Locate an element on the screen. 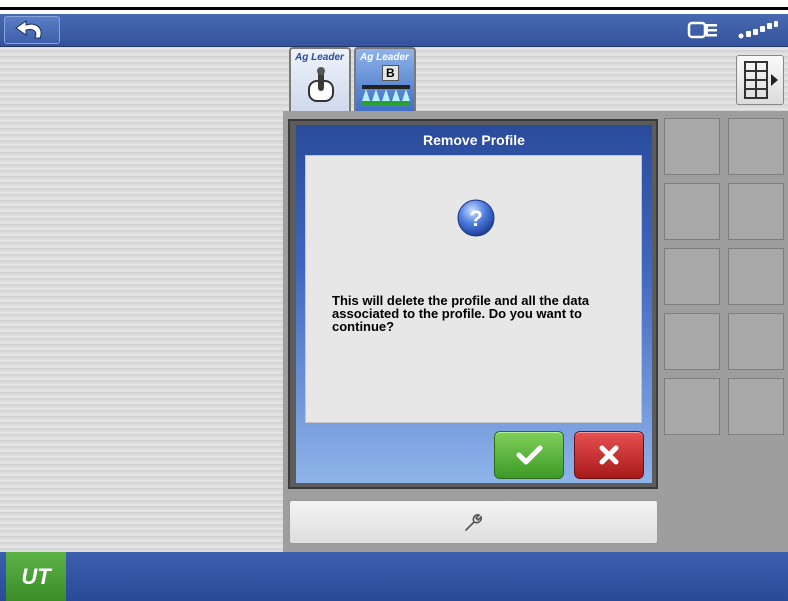 This screenshot has height=601, width=788. top-border is located at coordinates (394, 5).